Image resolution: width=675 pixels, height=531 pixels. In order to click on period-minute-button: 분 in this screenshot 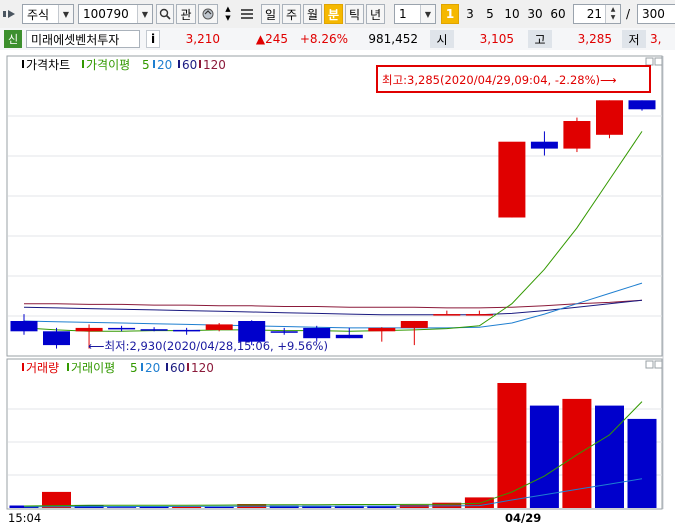, I will do `click(333, 14)`.